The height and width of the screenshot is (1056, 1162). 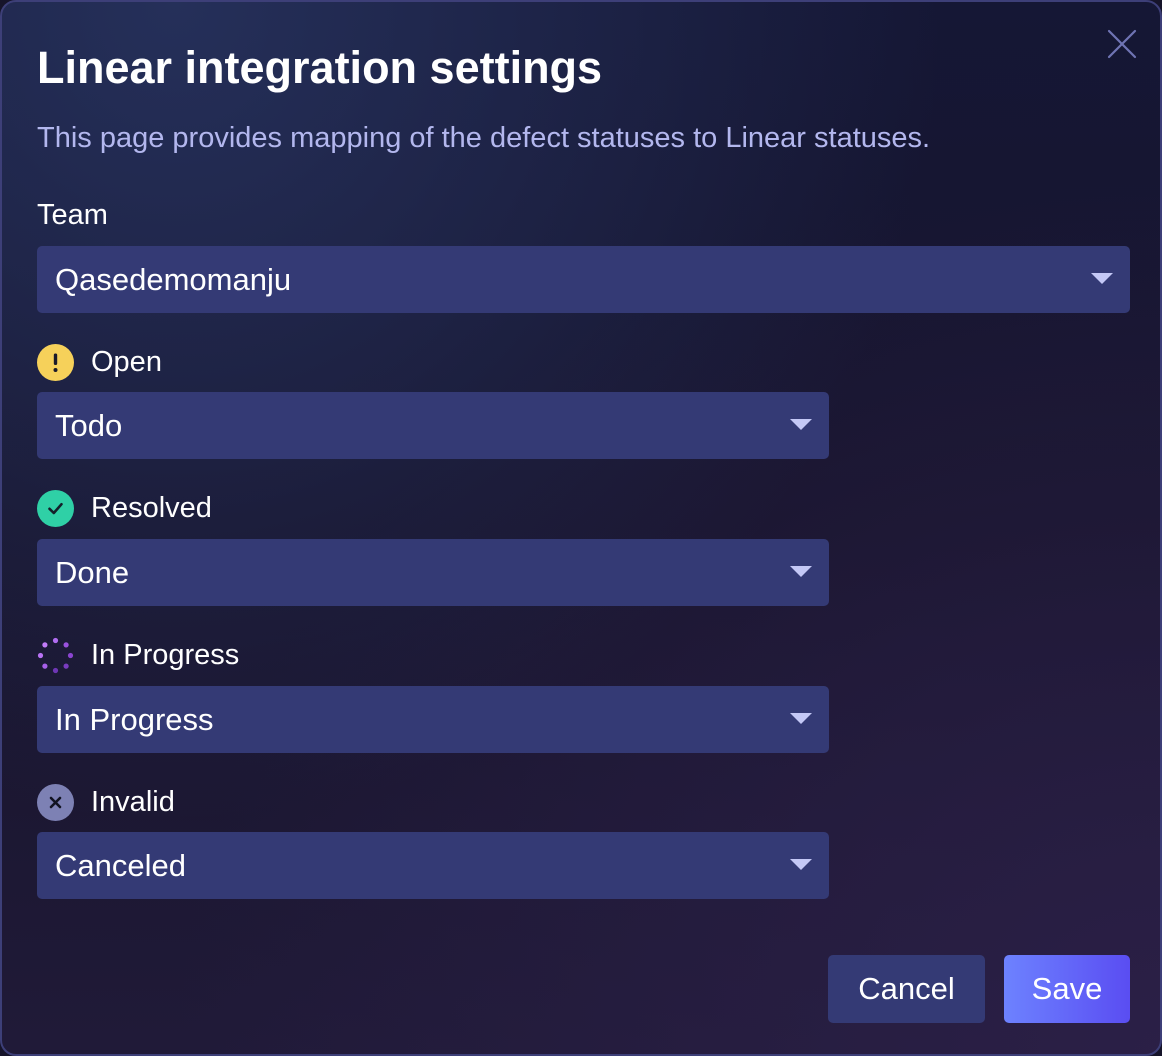 I want to click on status-label-invalid: Invalid, so click(x=106, y=802).